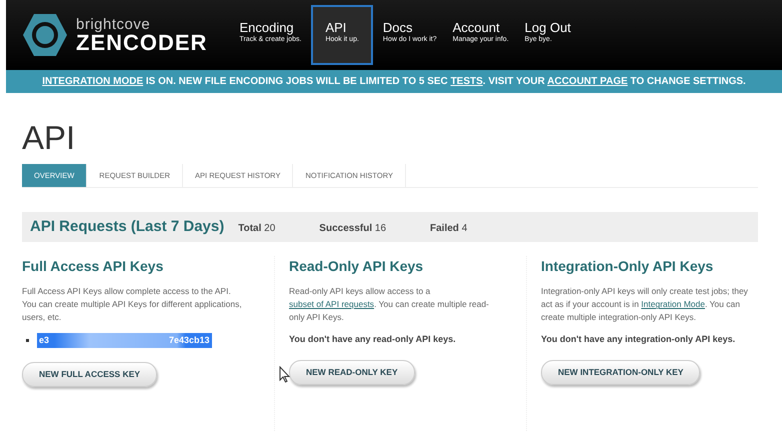 The width and height of the screenshot is (782, 434). What do you see at coordinates (620, 372) in the screenshot?
I see `new-key-button: NEW INTEGRATION-ONLY KEY` at bounding box center [620, 372].